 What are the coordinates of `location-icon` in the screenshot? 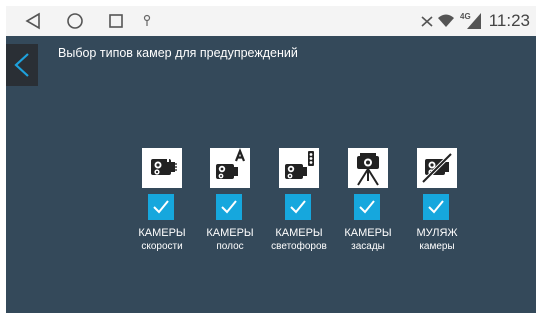 It's located at (147, 20).